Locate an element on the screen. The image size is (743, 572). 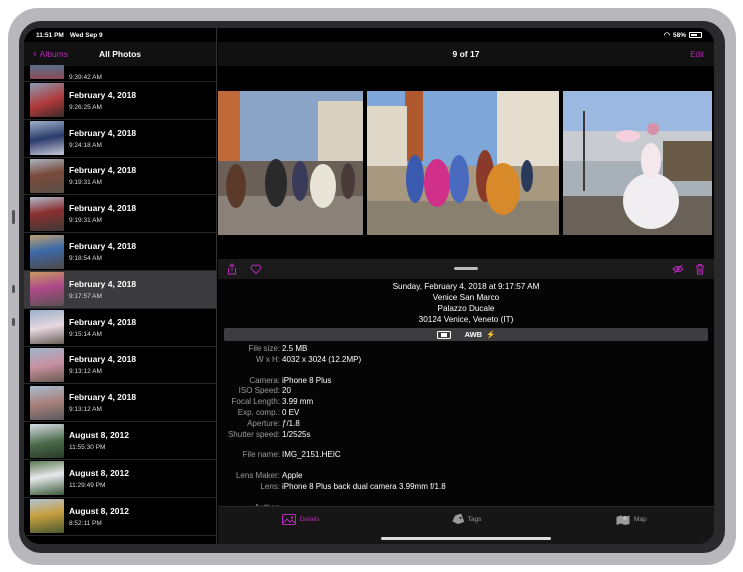
photo-time: 8:52:11 PM is located at coordinates (85, 523).